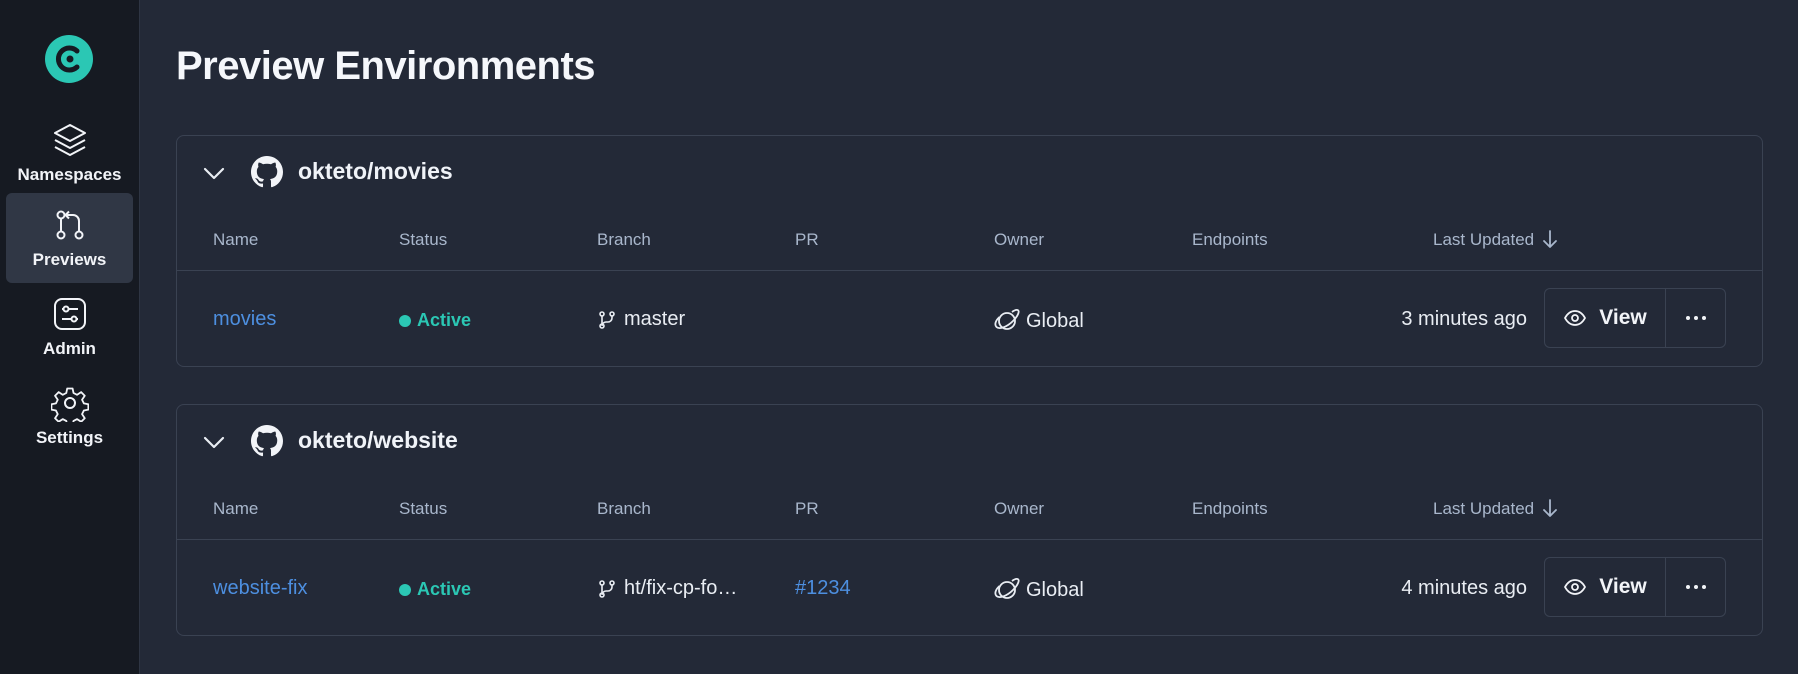 This screenshot has width=1798, height=674. Describe the element at coordinates (386, 66) in the screenshot. I see `page-title: Preview Environments` at that location.